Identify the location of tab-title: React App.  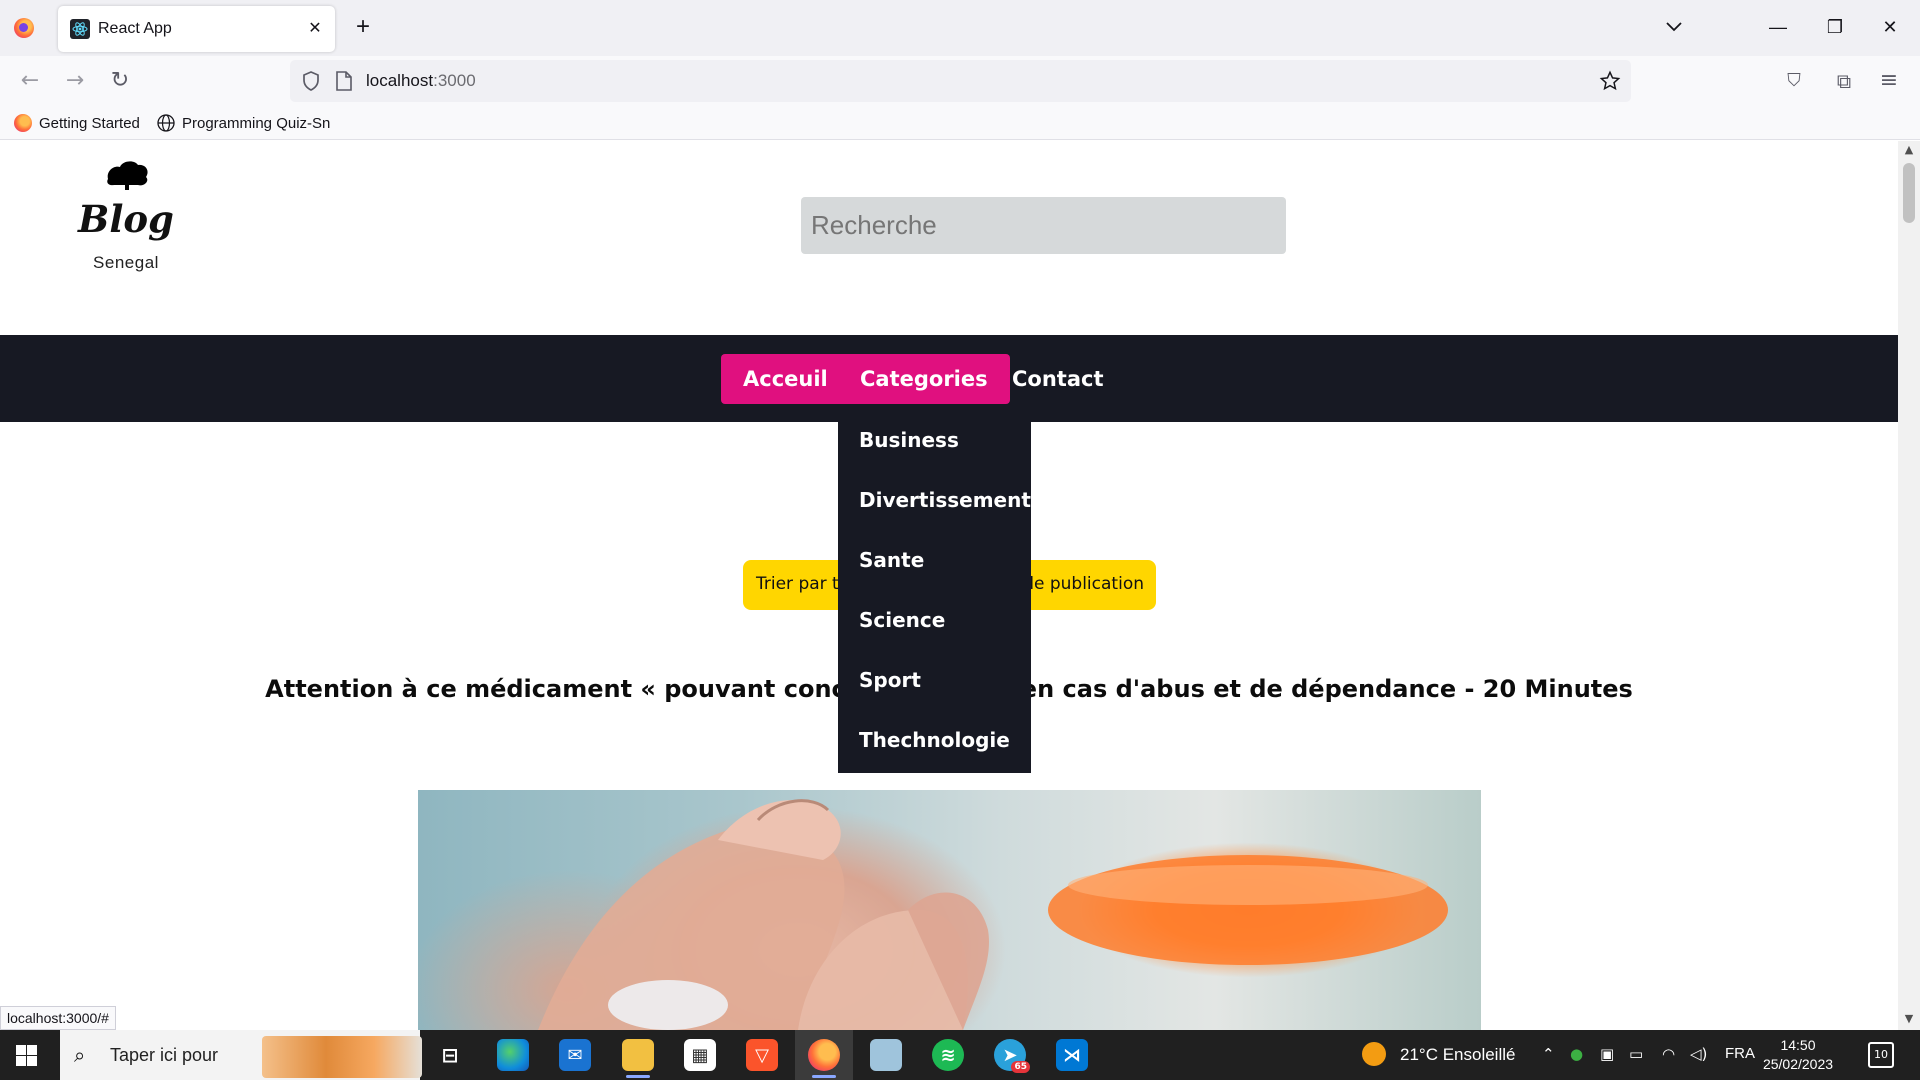
(135, 28).